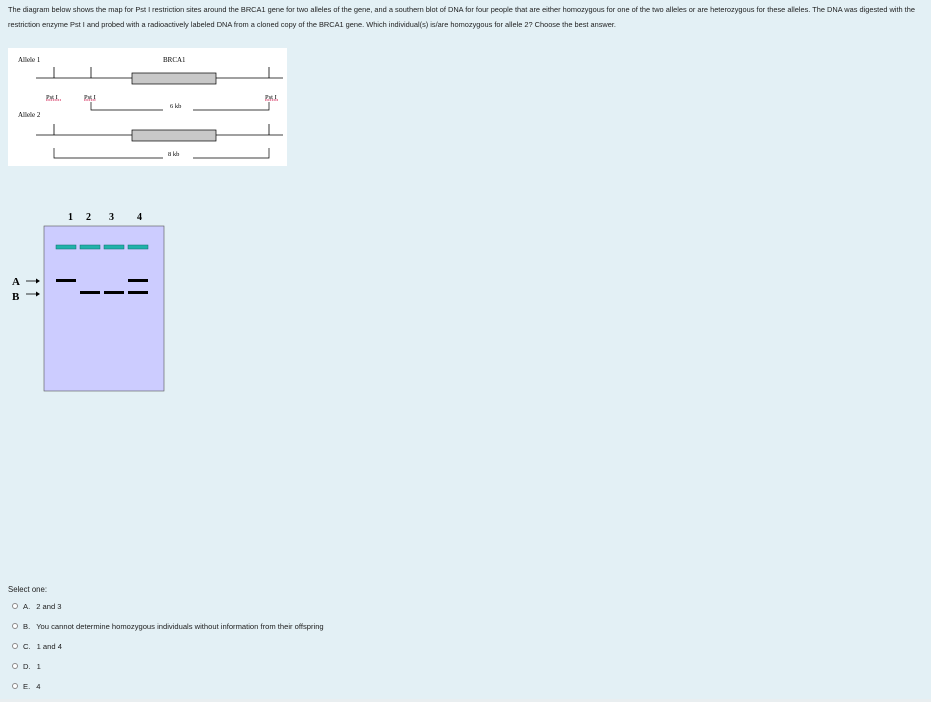  I want to click on gel, so click(104, 308).